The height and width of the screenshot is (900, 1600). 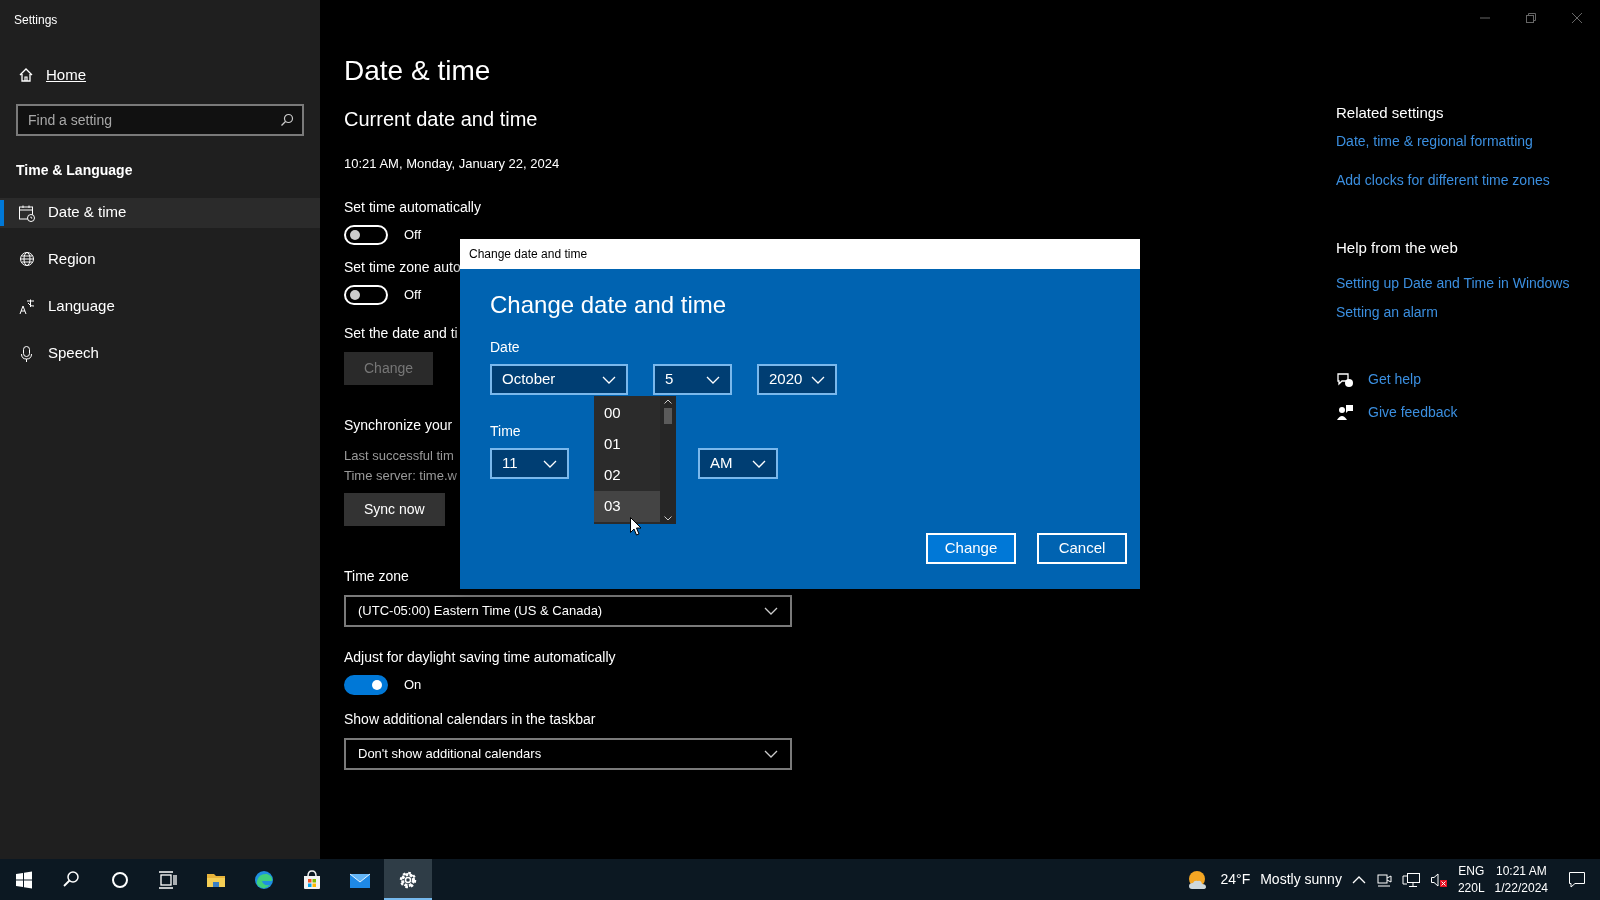 I want to click on notification-icon, so click(x=1577, y=879).